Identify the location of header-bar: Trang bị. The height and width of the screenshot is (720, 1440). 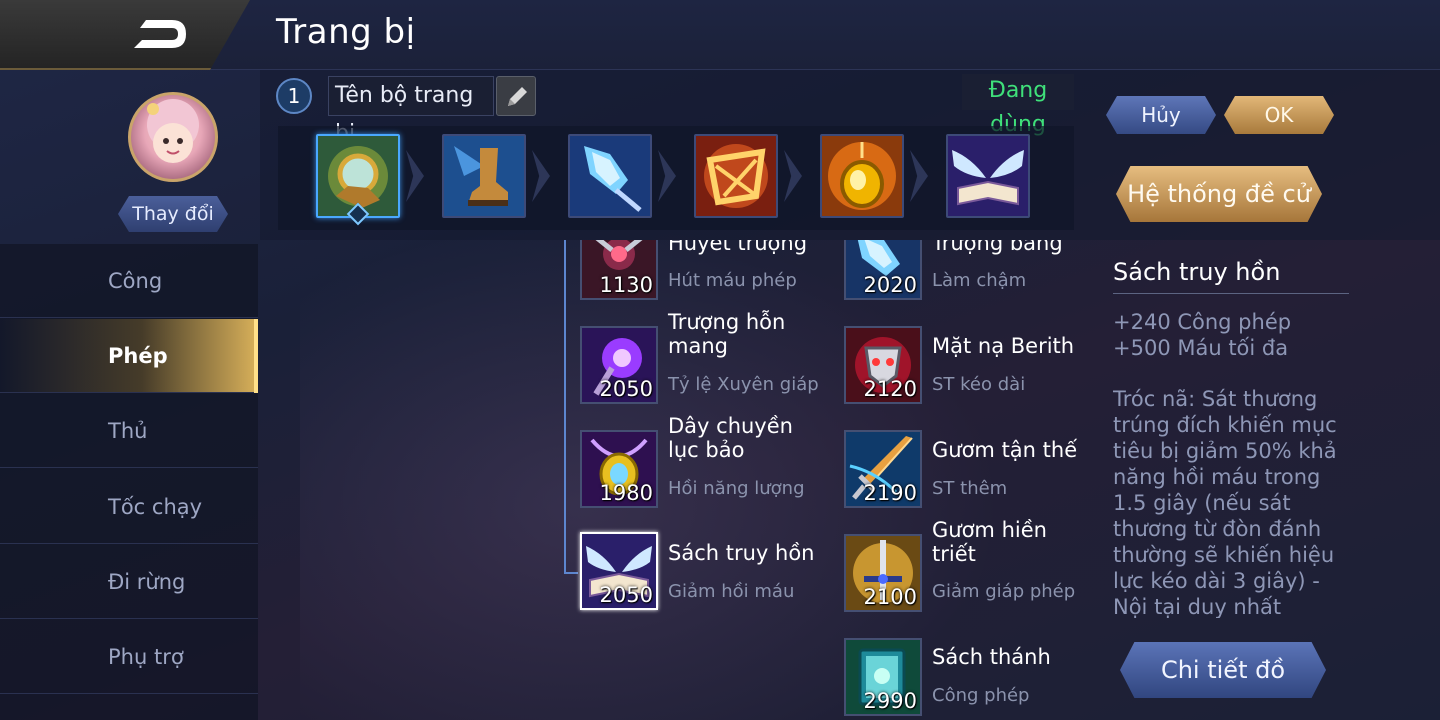
(720, 35).